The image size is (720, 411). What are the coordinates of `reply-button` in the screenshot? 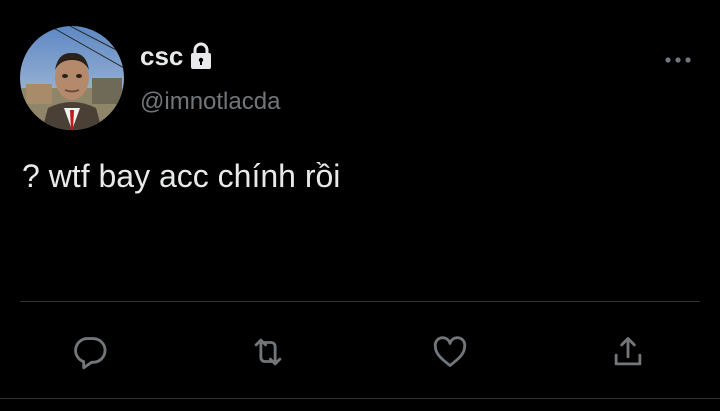 It's located at (90, 352).